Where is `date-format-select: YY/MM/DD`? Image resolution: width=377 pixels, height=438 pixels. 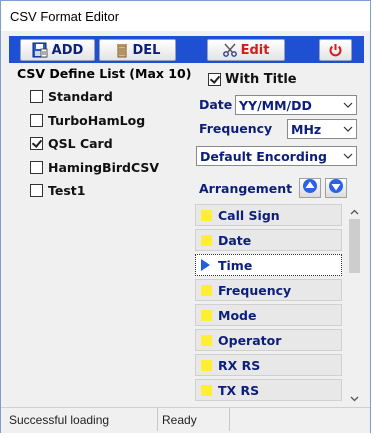
date-format-select: YY/MM/DD is located at coordinates (296, 105).